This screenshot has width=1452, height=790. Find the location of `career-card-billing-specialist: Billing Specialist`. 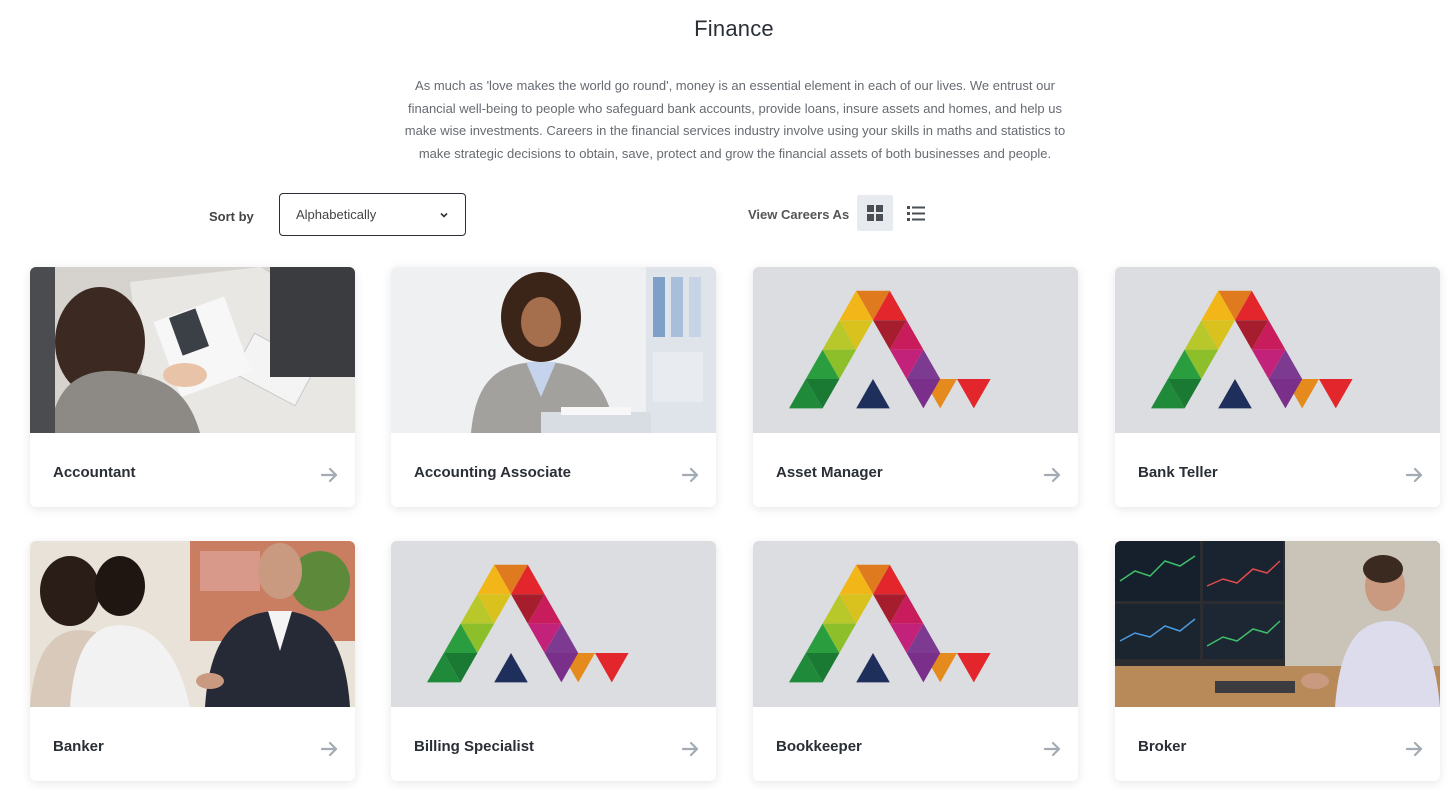

career-card-billing-specialist: Billing Specialist is located at coordinates (553, 661).